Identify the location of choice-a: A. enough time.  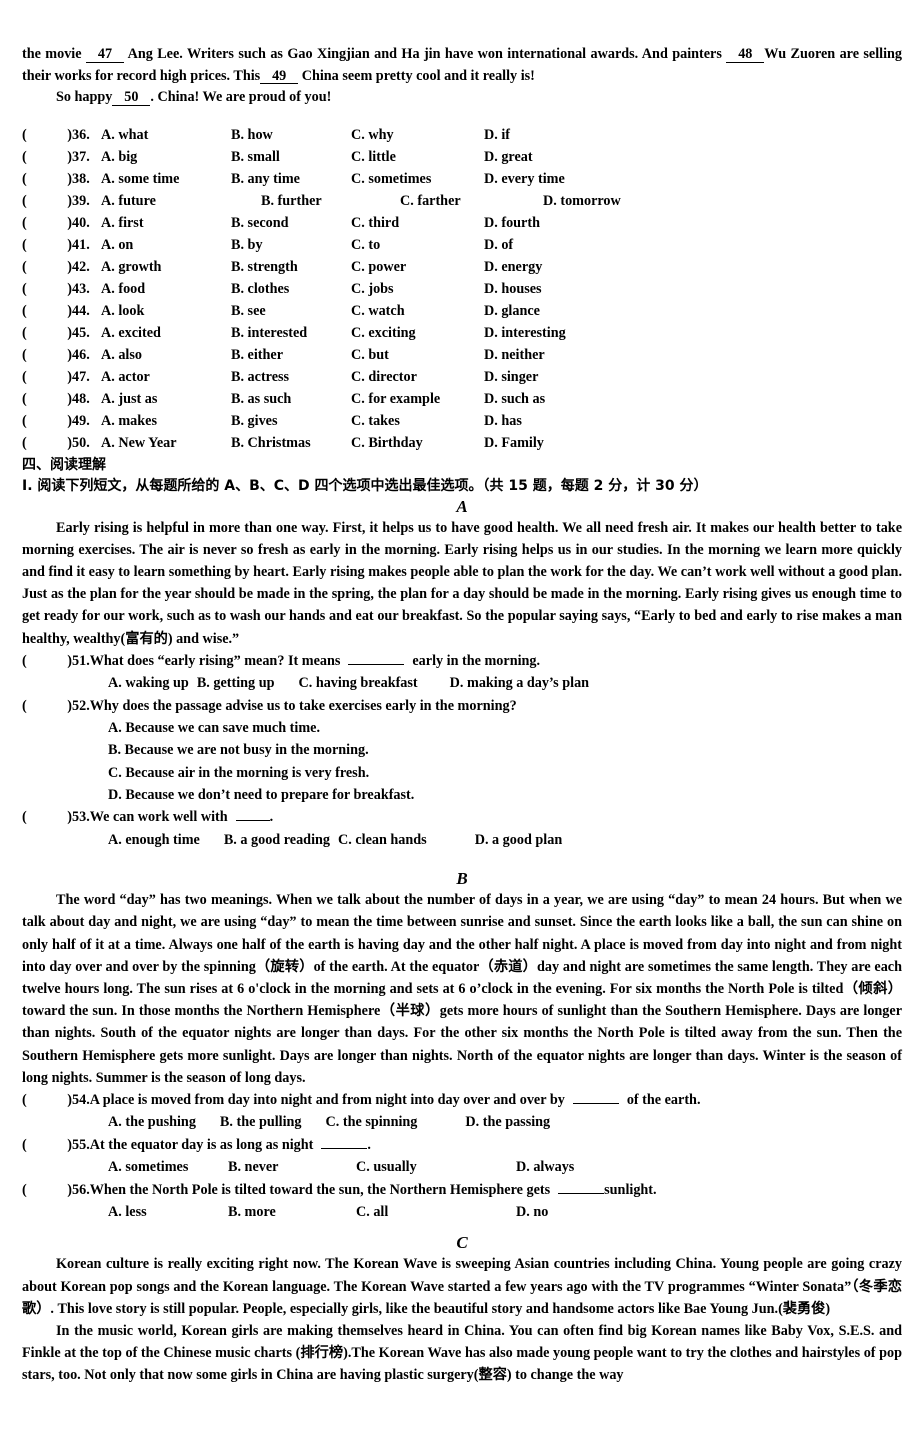
(154, 840).